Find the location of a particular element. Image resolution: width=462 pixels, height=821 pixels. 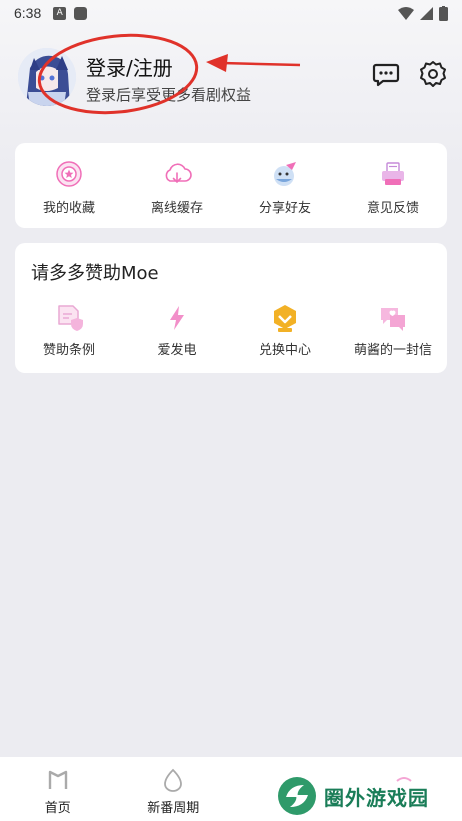

feedback-button: 意见反馈 is located at coordinates (393, 187).